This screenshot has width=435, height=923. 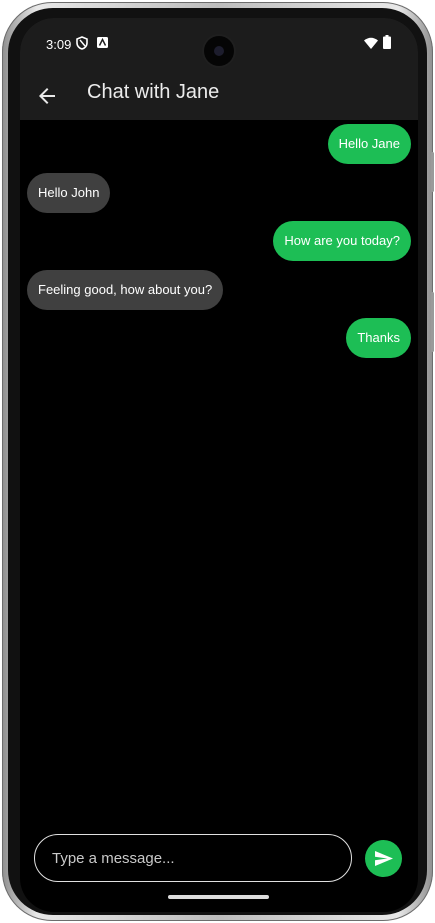 I want to click on send-icon, so click(x=384, y=858).